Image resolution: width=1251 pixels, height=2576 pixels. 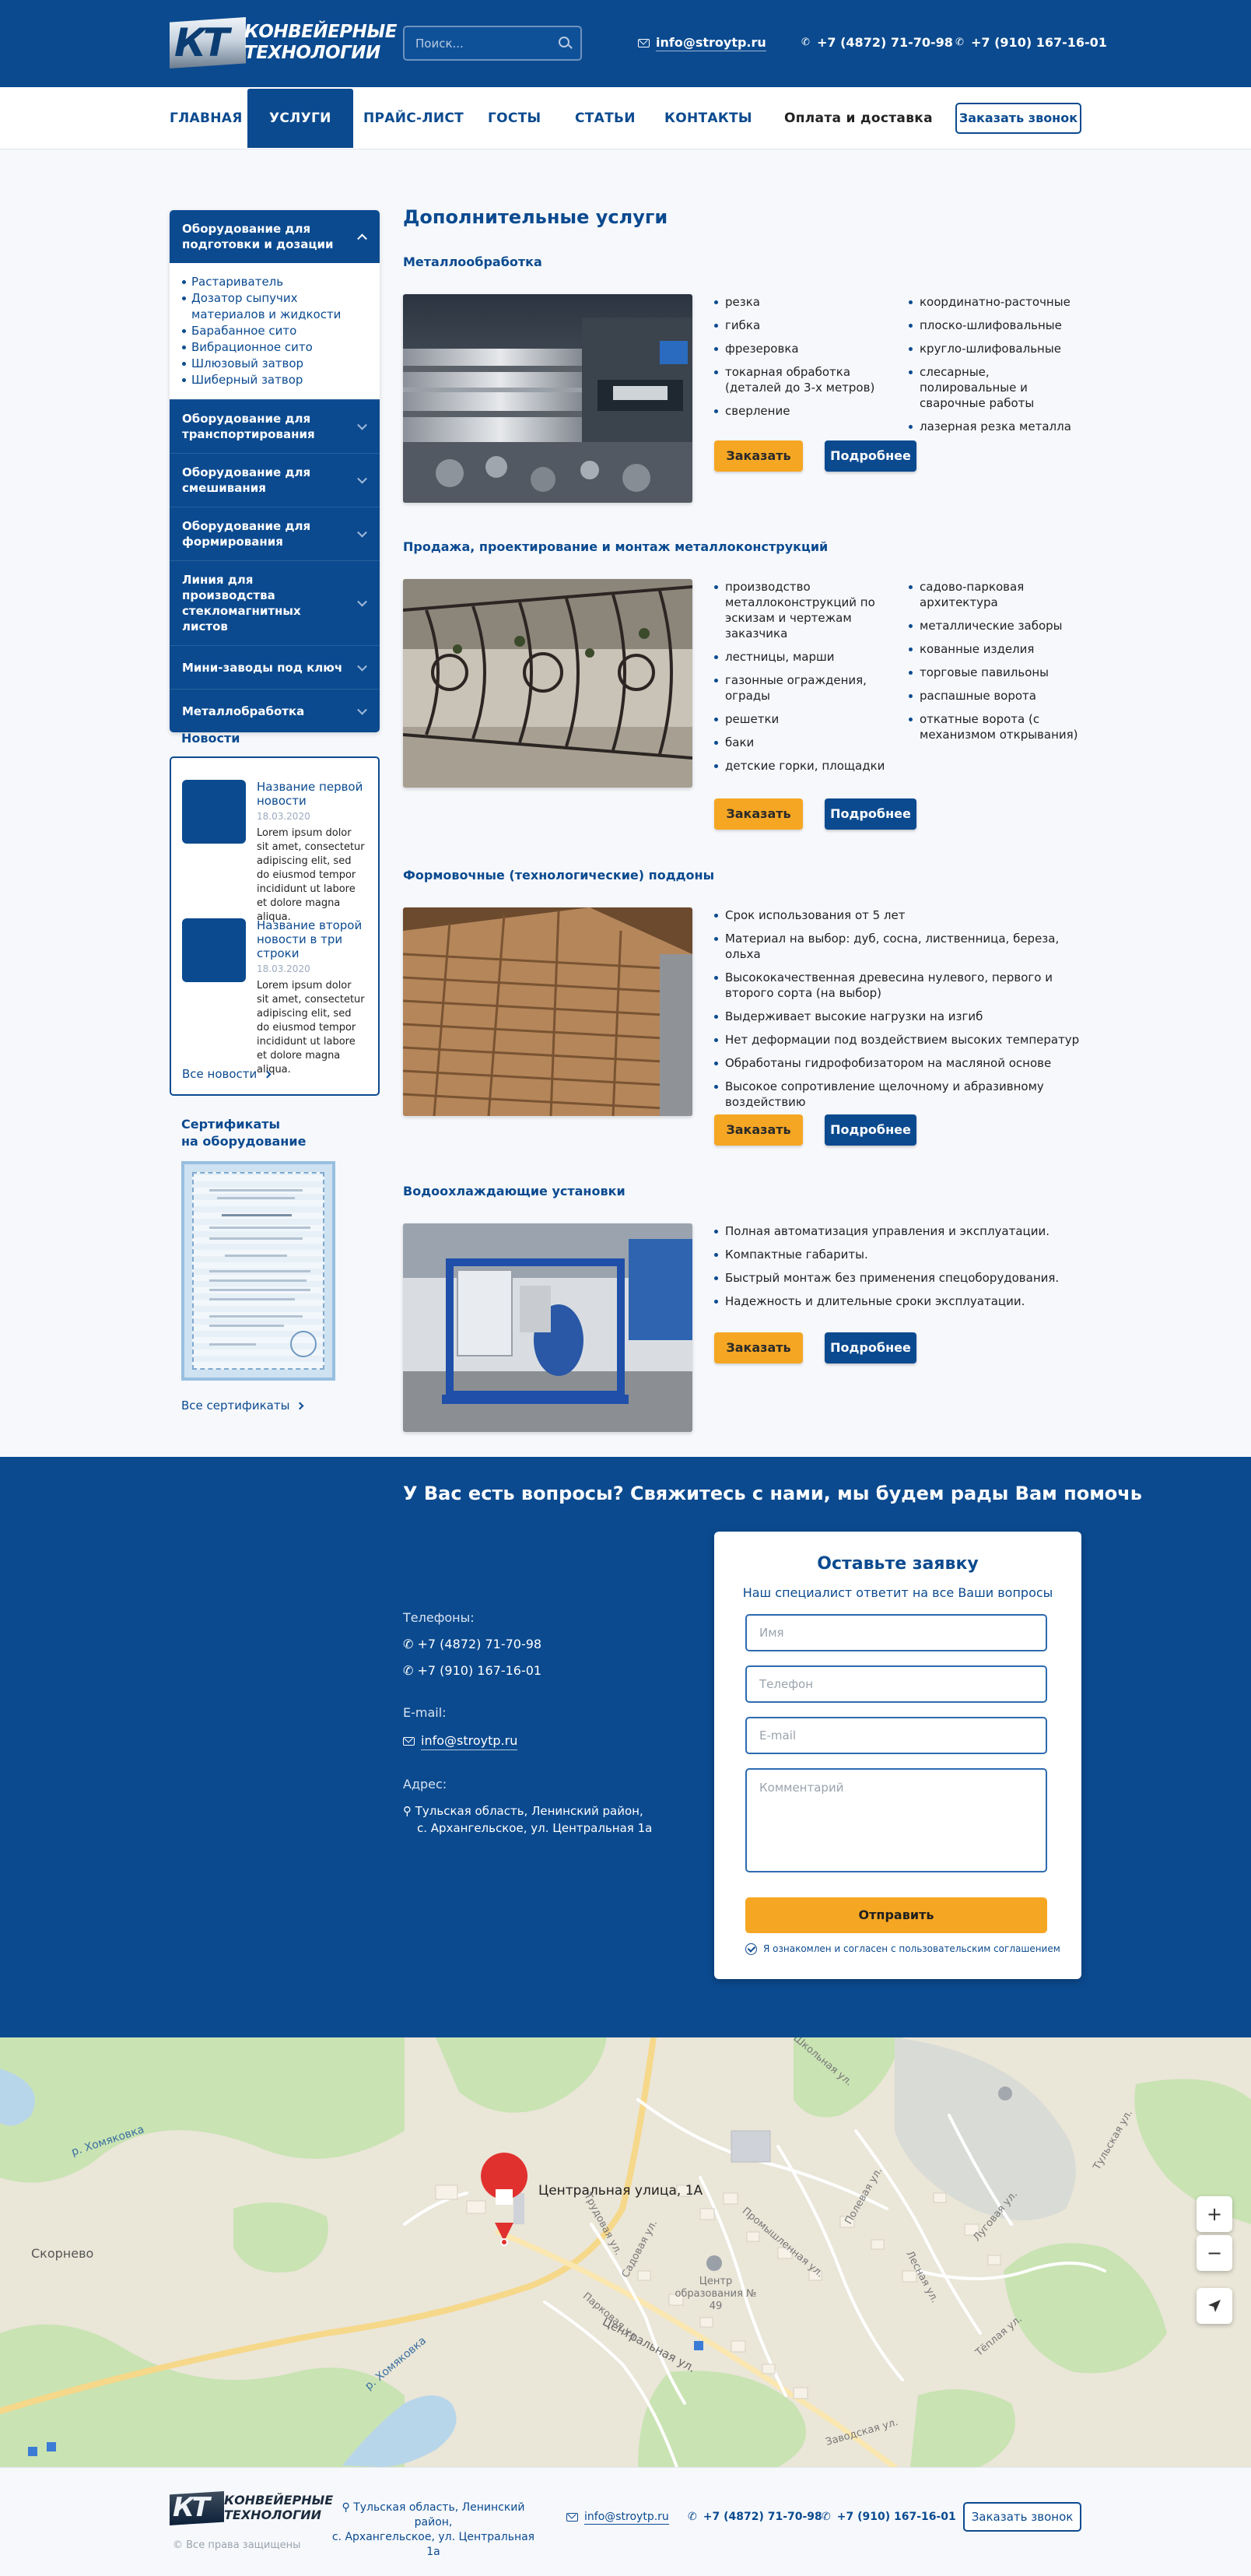 I want to click on form-title: Оставьте заявку, so click(x=898, y=1564).